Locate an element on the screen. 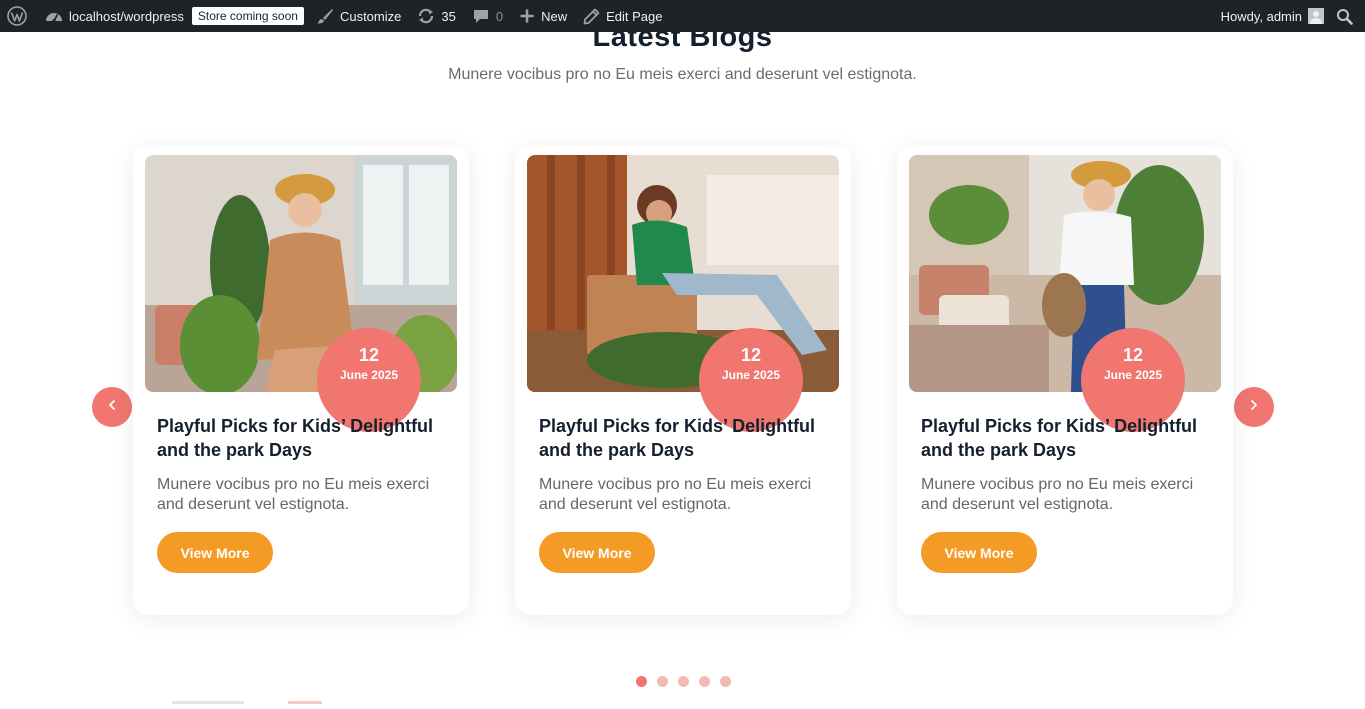  edit-page-label: Edit Page is located at coordinates (634, 16).